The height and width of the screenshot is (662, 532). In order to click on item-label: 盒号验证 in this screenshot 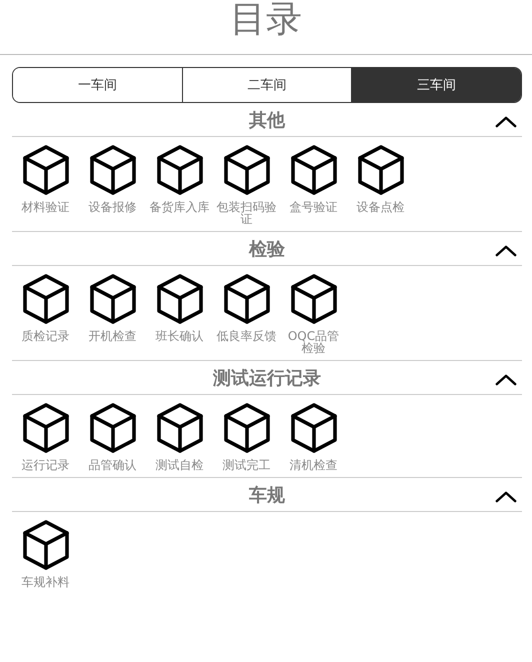, I will do `click(313, 207)`.